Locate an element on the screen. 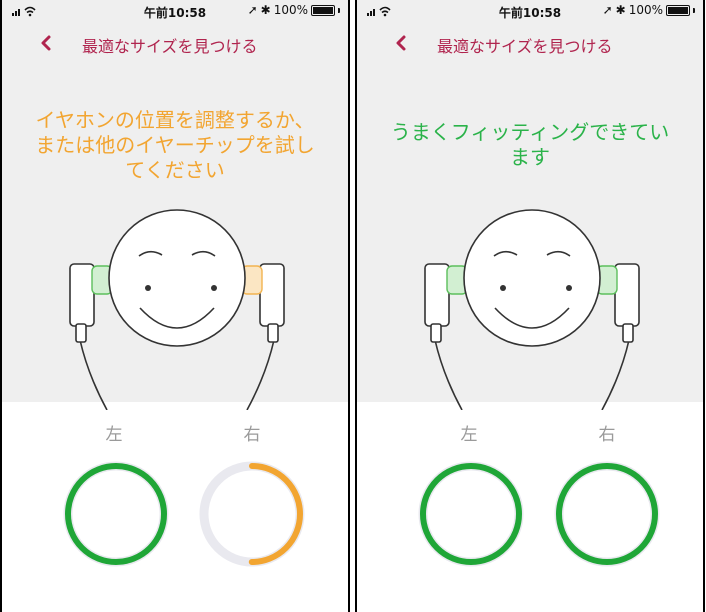 Image resolution: width=706 pixels, height=612 pixels. fit-message: うまくフィッティングできてい ます is located at coordinates (530, 144).